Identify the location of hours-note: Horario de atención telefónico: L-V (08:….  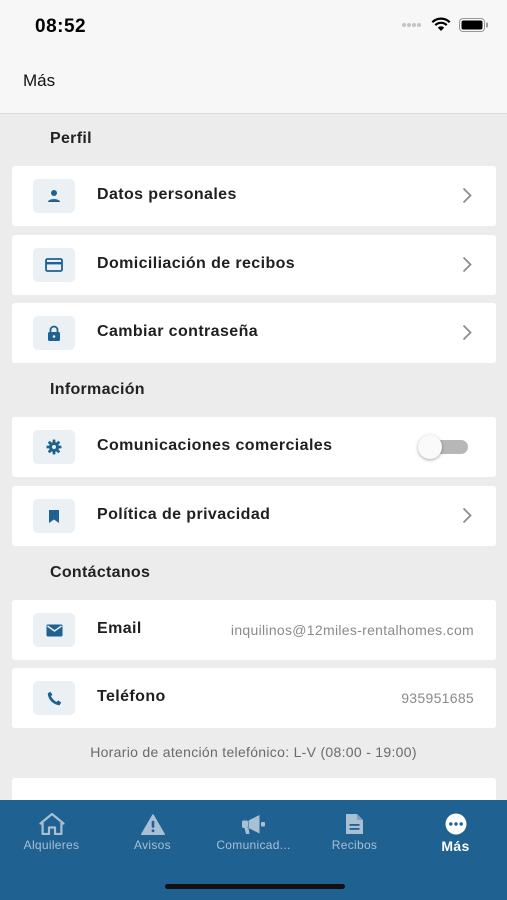
(253, 752).